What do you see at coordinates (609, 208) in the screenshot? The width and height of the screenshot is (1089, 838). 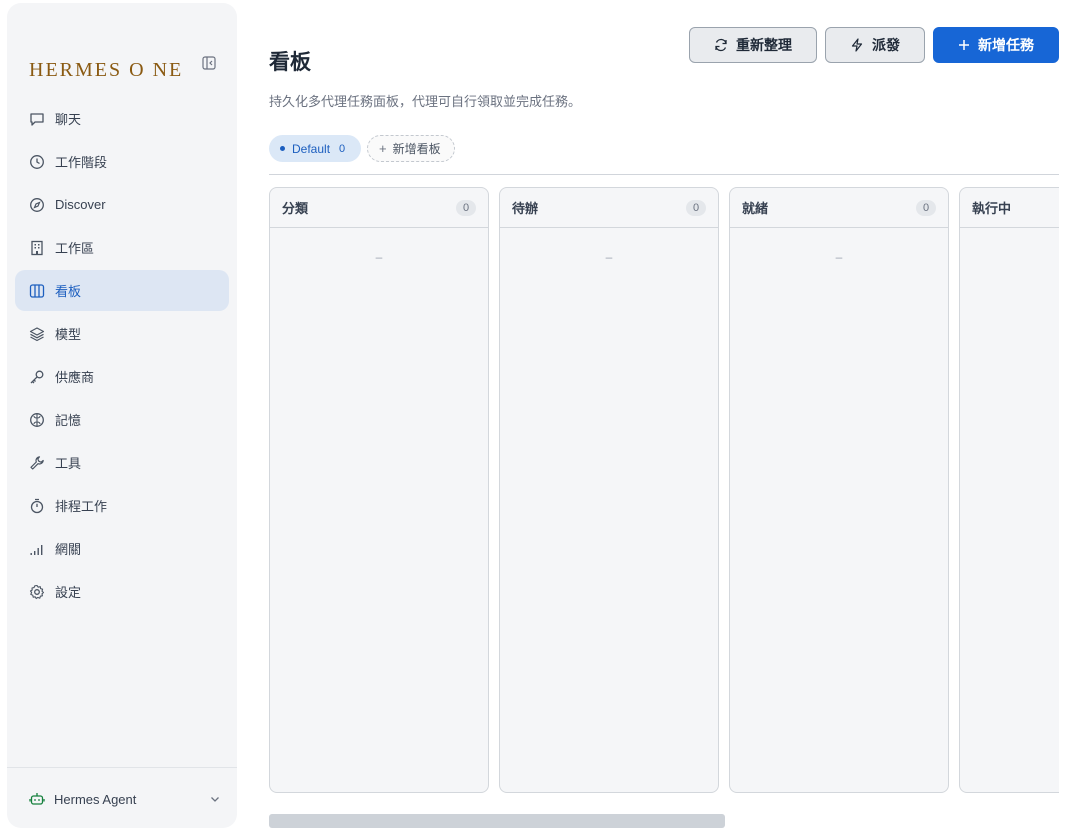 I see `column-header: 待辦 0` at bounding box center [609, 208].